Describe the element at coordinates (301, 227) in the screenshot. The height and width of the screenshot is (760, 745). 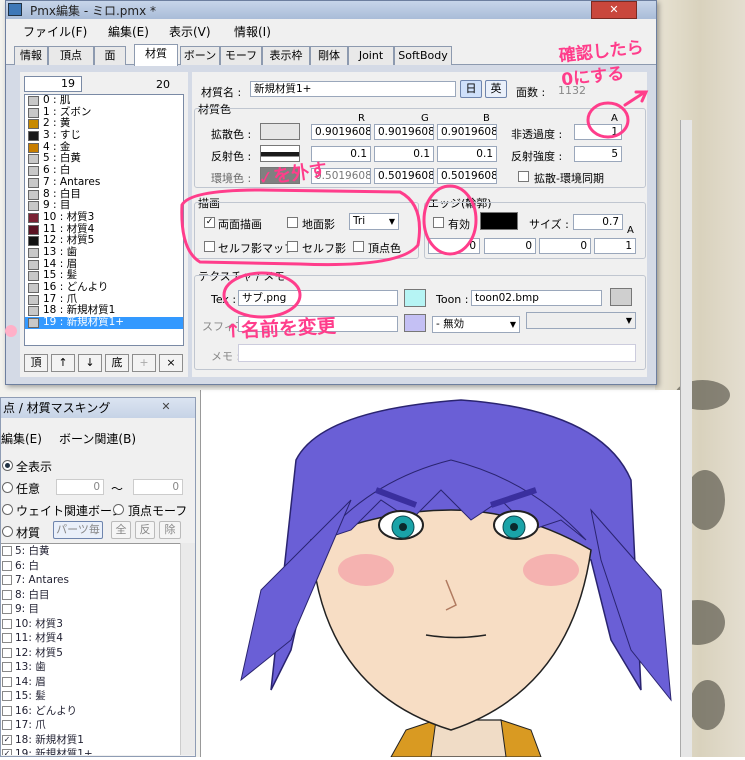
I see `circle-draw-options` at that location.